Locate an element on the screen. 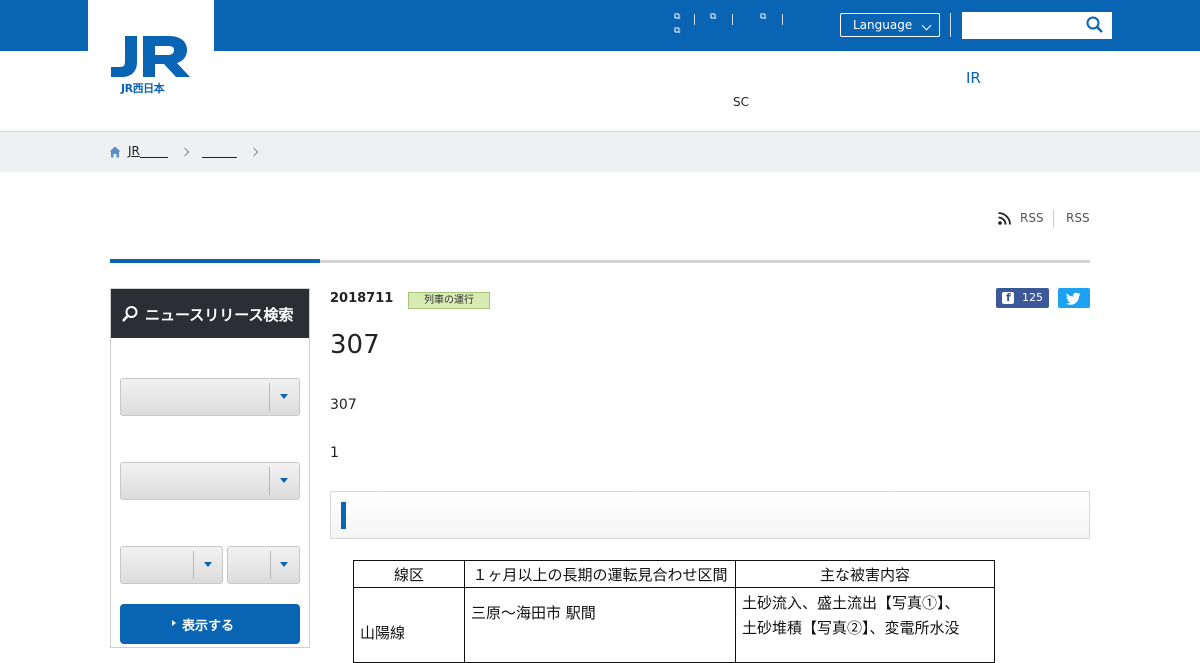 The image size is (1200, 663). jr-logo-icon is located at coordinates (150, 56).